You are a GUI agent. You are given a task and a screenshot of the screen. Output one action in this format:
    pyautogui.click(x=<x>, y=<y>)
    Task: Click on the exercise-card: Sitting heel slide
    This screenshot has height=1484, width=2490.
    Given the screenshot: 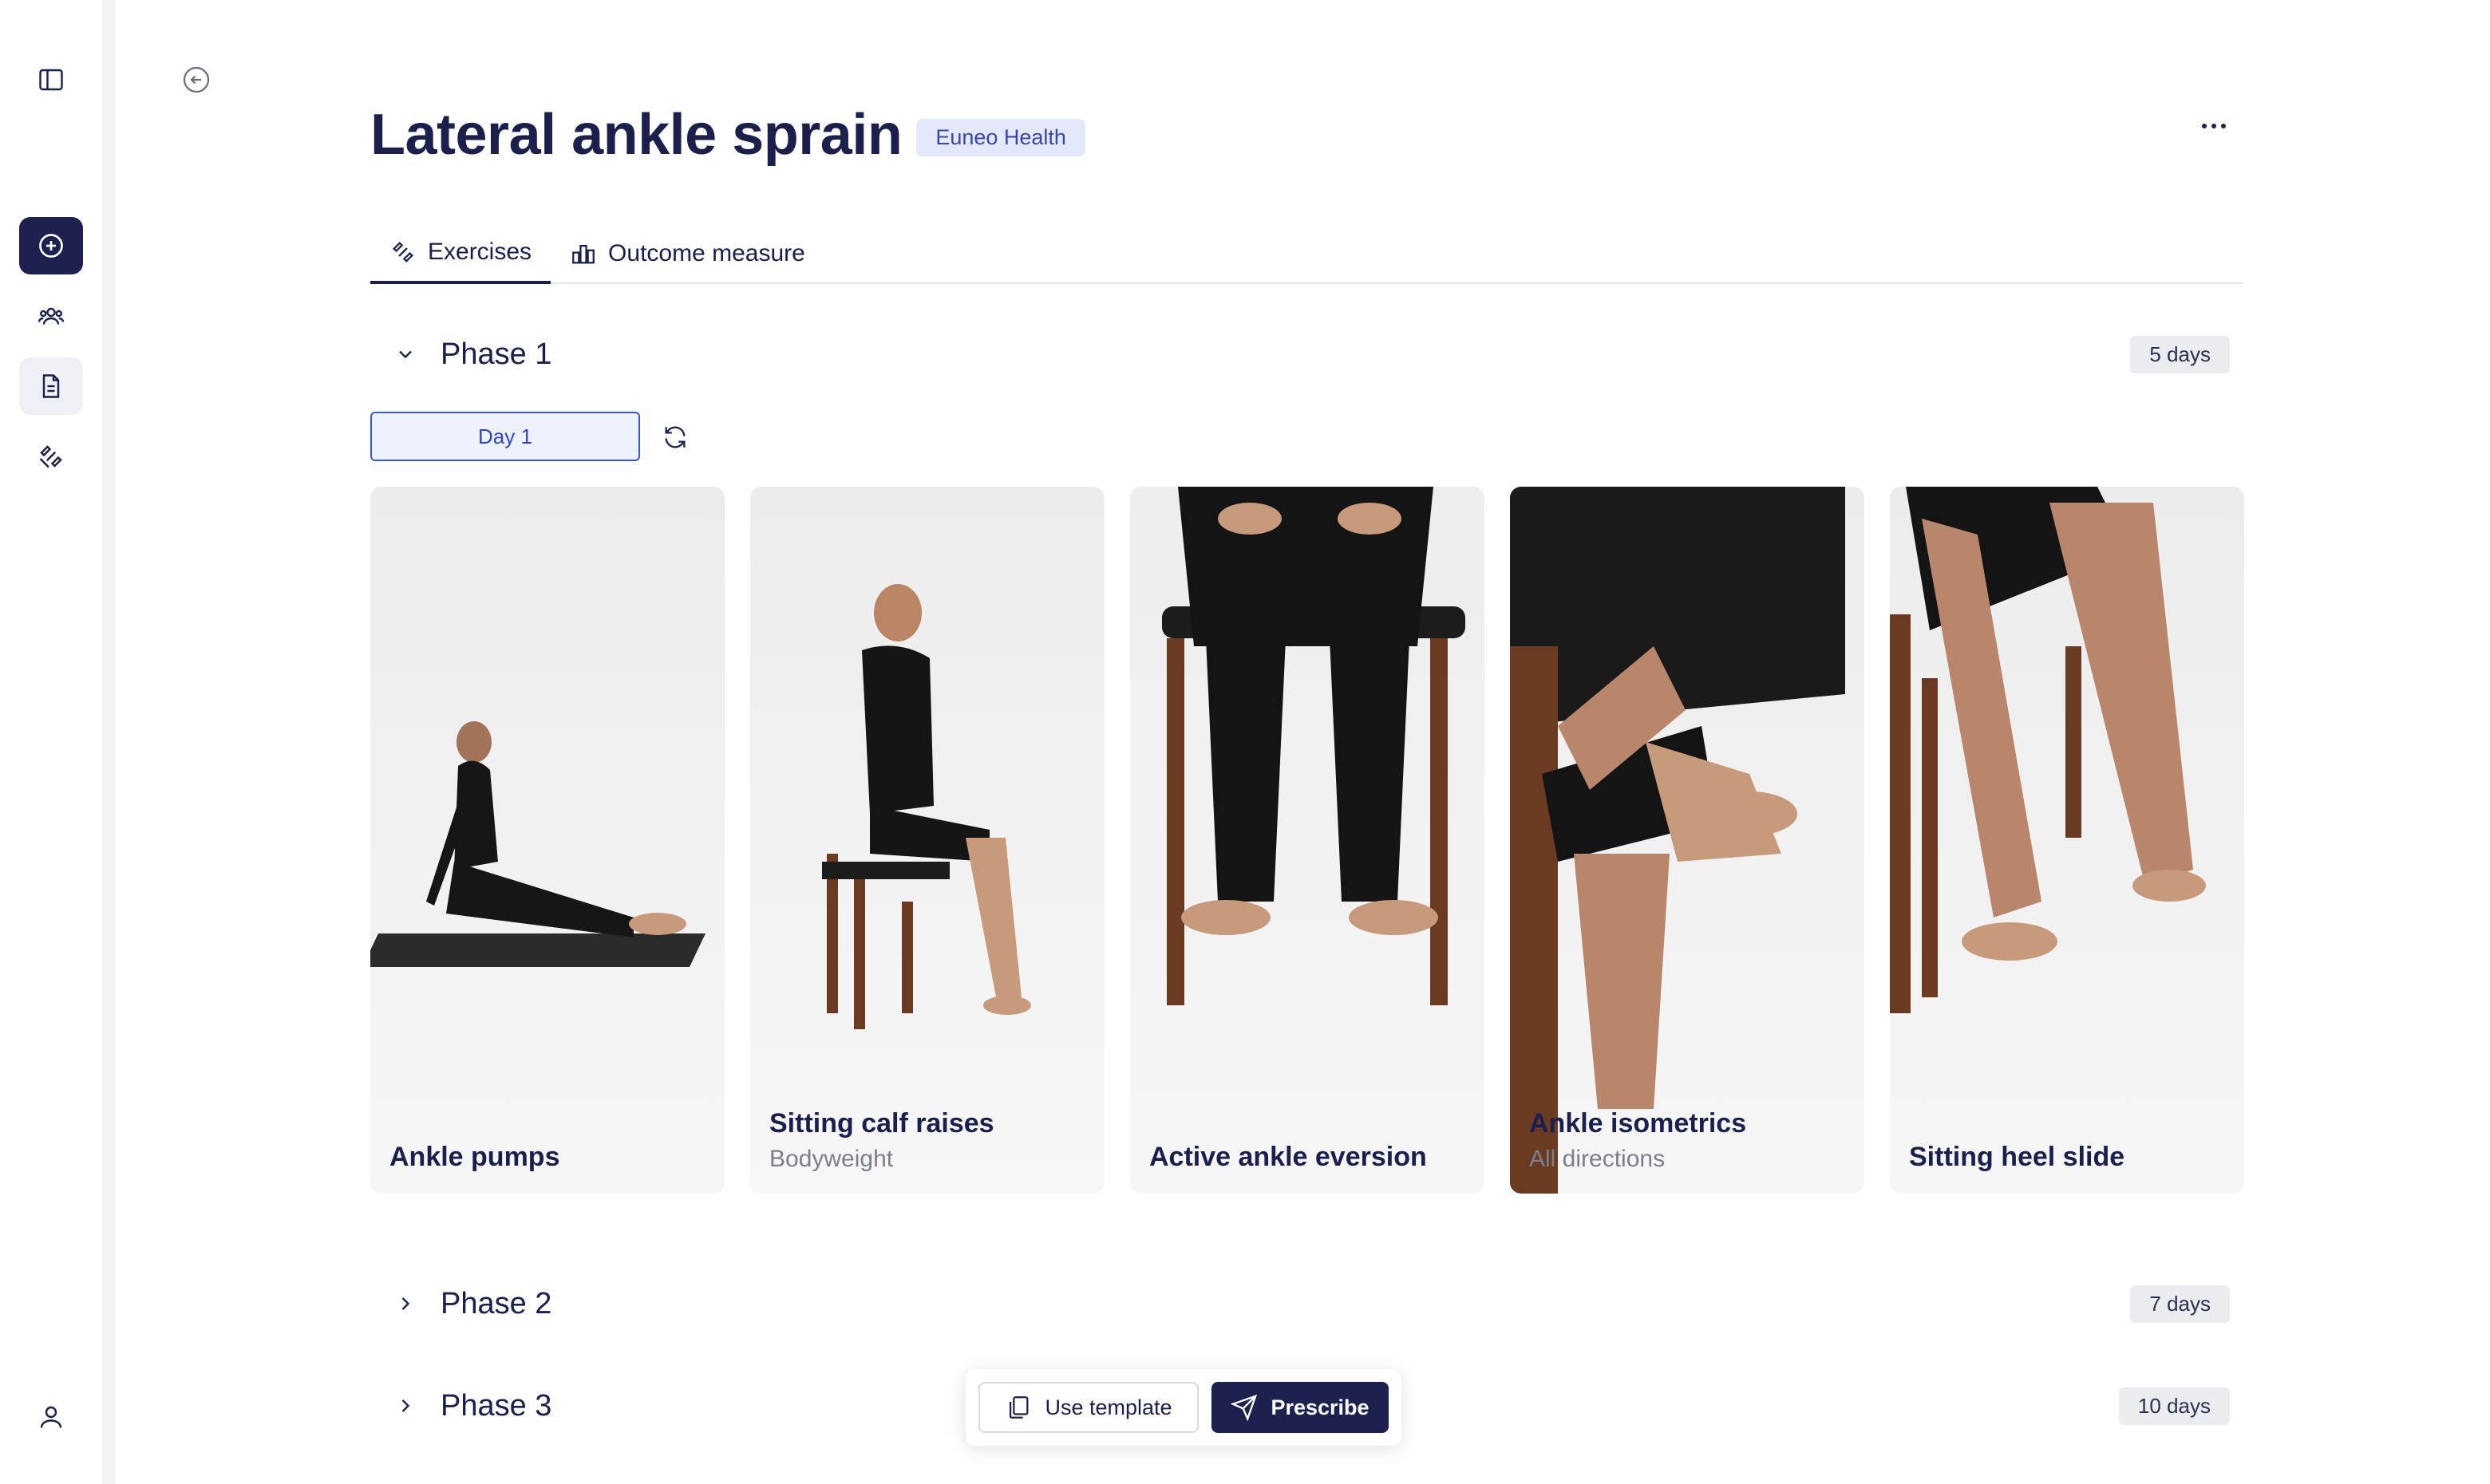 What is the action you would take?
    pyautogui.click(x=2067, y=841)
    